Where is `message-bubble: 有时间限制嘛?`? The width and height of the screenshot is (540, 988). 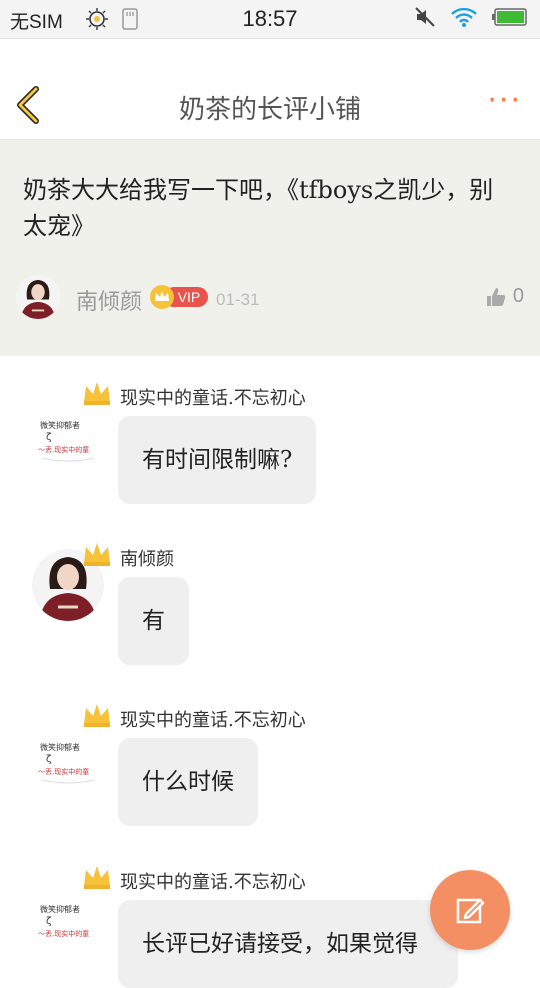 message-bubble: 有时间限制嘛? is located at coordinates (217, 460).